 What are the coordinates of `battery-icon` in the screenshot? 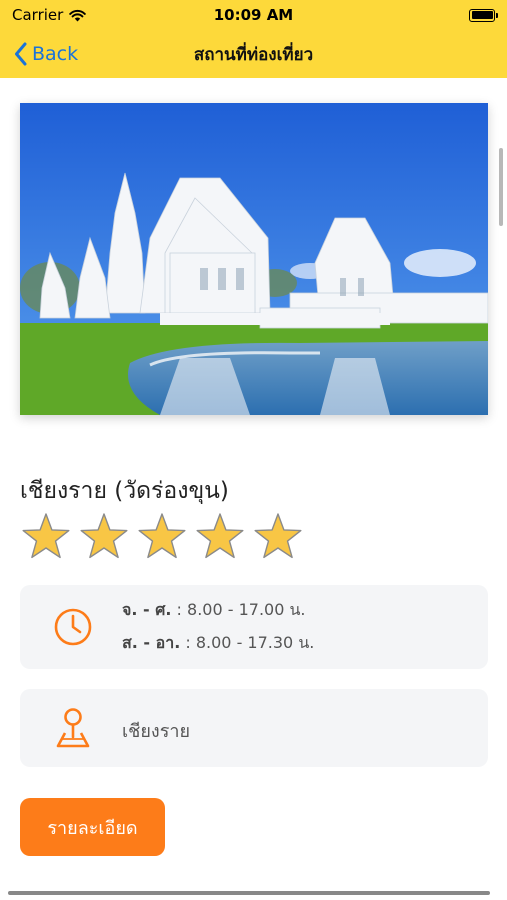 It's located at (483, 15).